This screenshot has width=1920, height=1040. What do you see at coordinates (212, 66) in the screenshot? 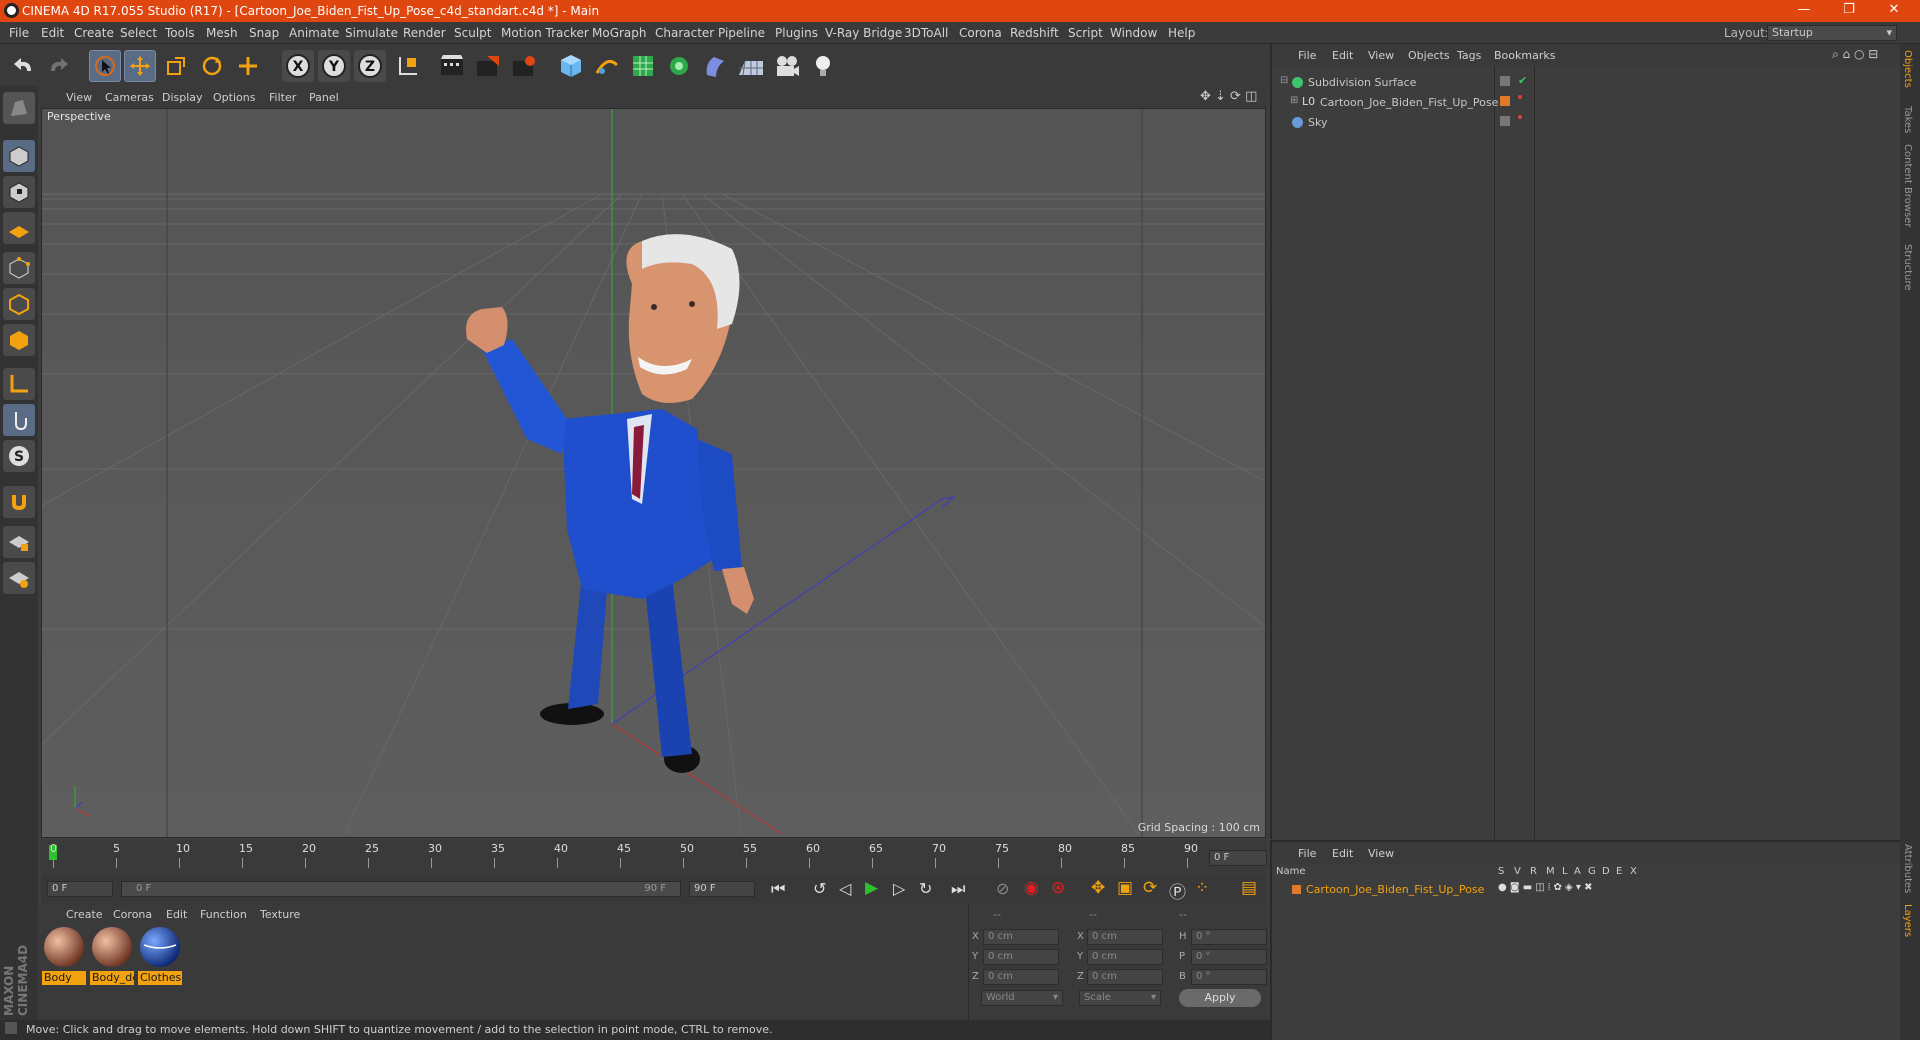
I see `rotate-icon` at bounding box center [212, 66].